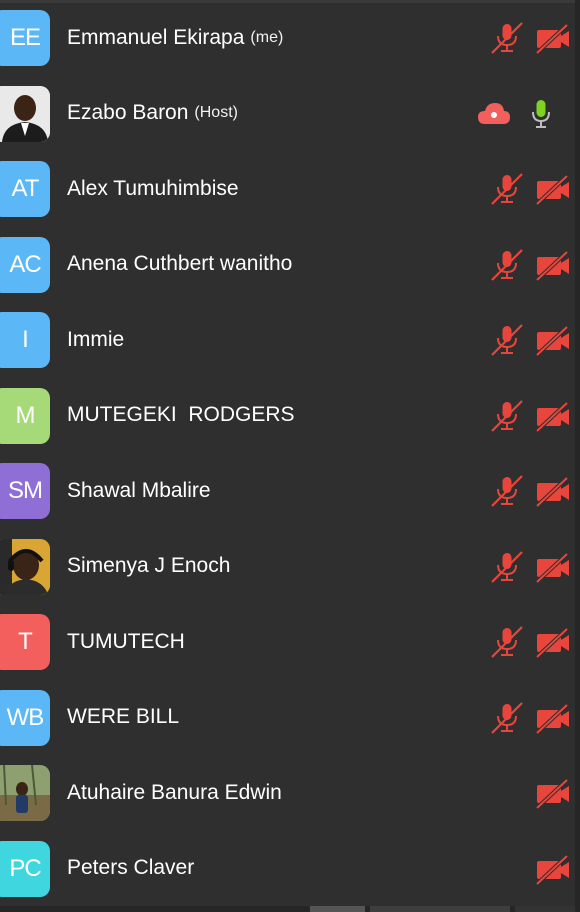 This screenshot has height=912, width=580. I want to click on participant-name-group: Immie, so click(95, 340).